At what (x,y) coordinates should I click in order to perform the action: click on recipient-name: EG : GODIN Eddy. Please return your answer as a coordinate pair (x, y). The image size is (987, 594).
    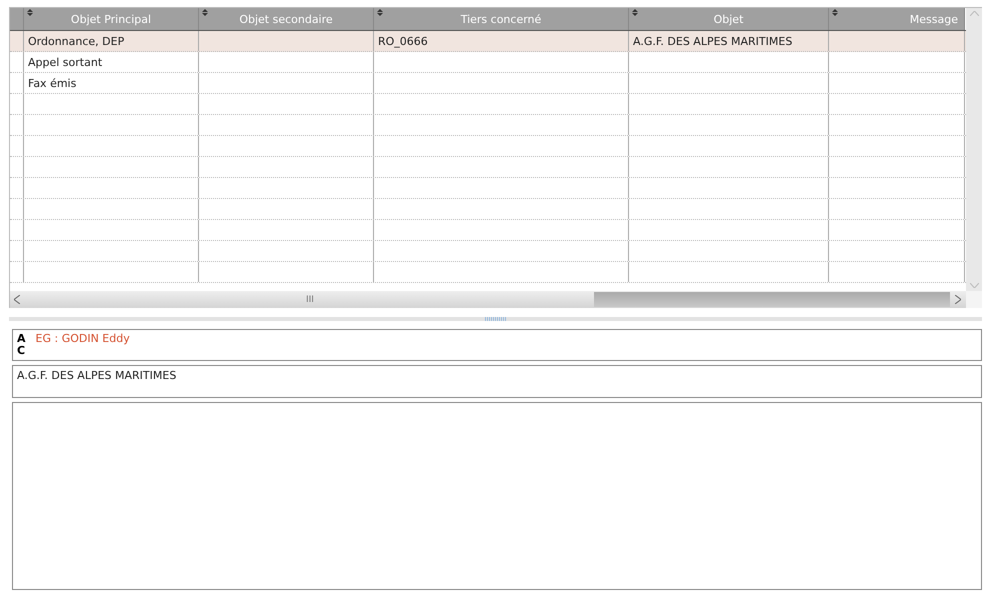
    Looking at the image, I should click on (83, 340).